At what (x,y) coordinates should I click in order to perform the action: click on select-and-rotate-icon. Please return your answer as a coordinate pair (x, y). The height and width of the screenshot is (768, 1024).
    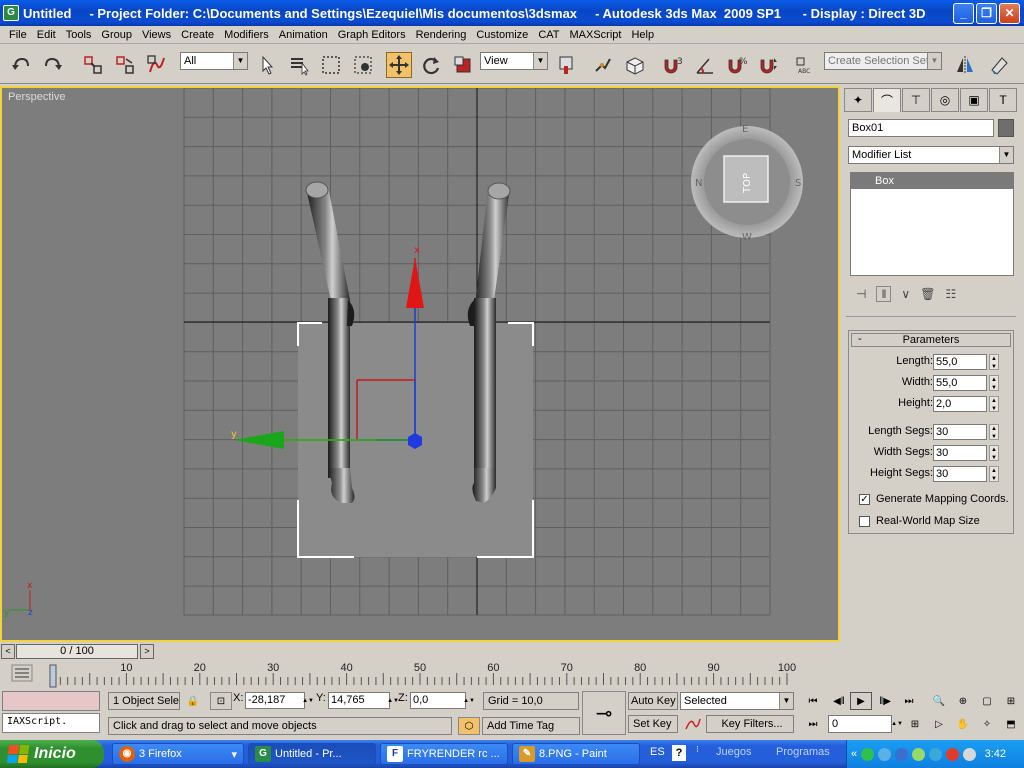
    Looking at the image, I should click on (431, 65).